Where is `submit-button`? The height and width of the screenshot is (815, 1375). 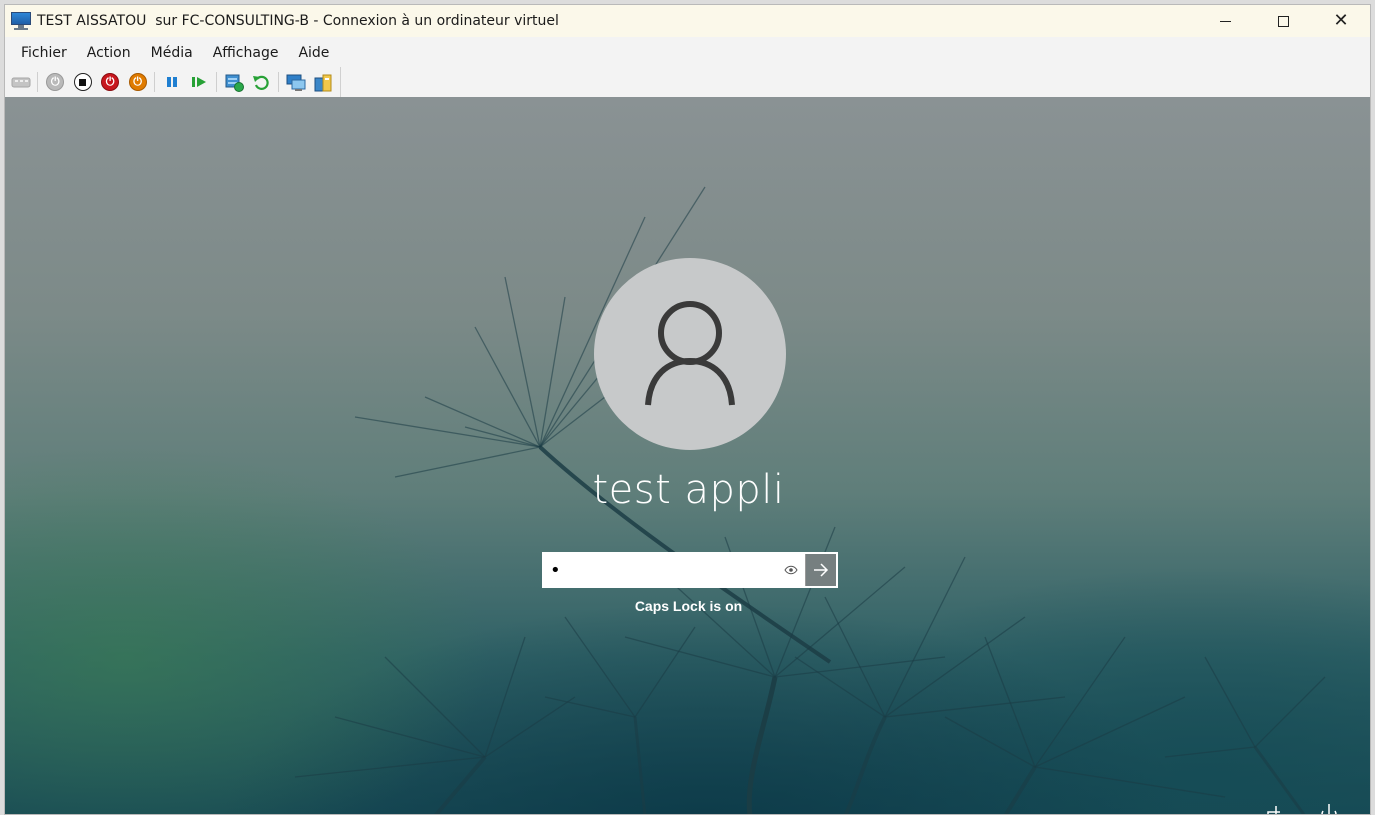 submit-button is located at coordinates (820, 570).